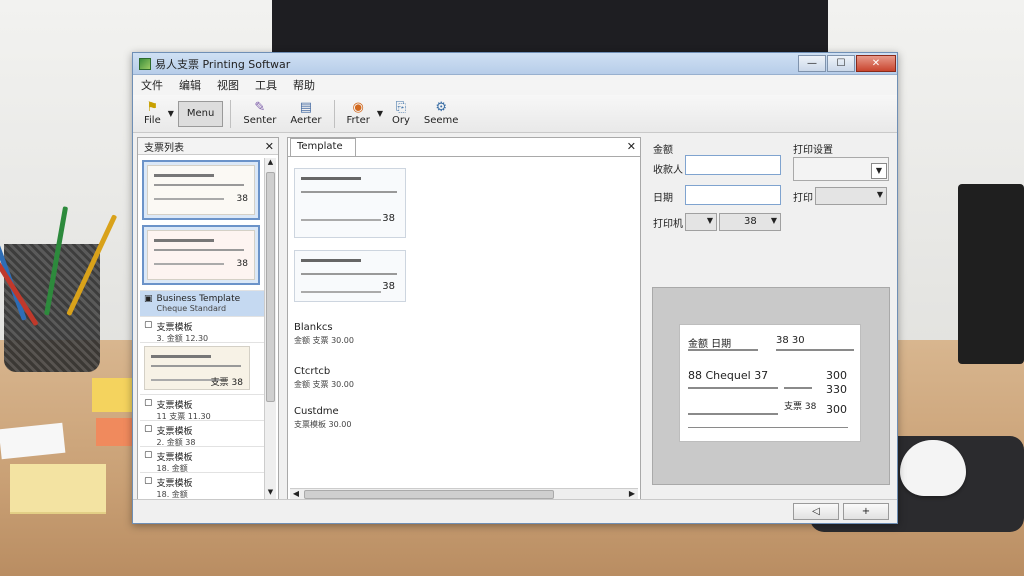 This screenshot has width=1024, height=576. I want to click on title-bar: 易人支票 Printing Softwar — ☐ ✕, so click(515, 64).